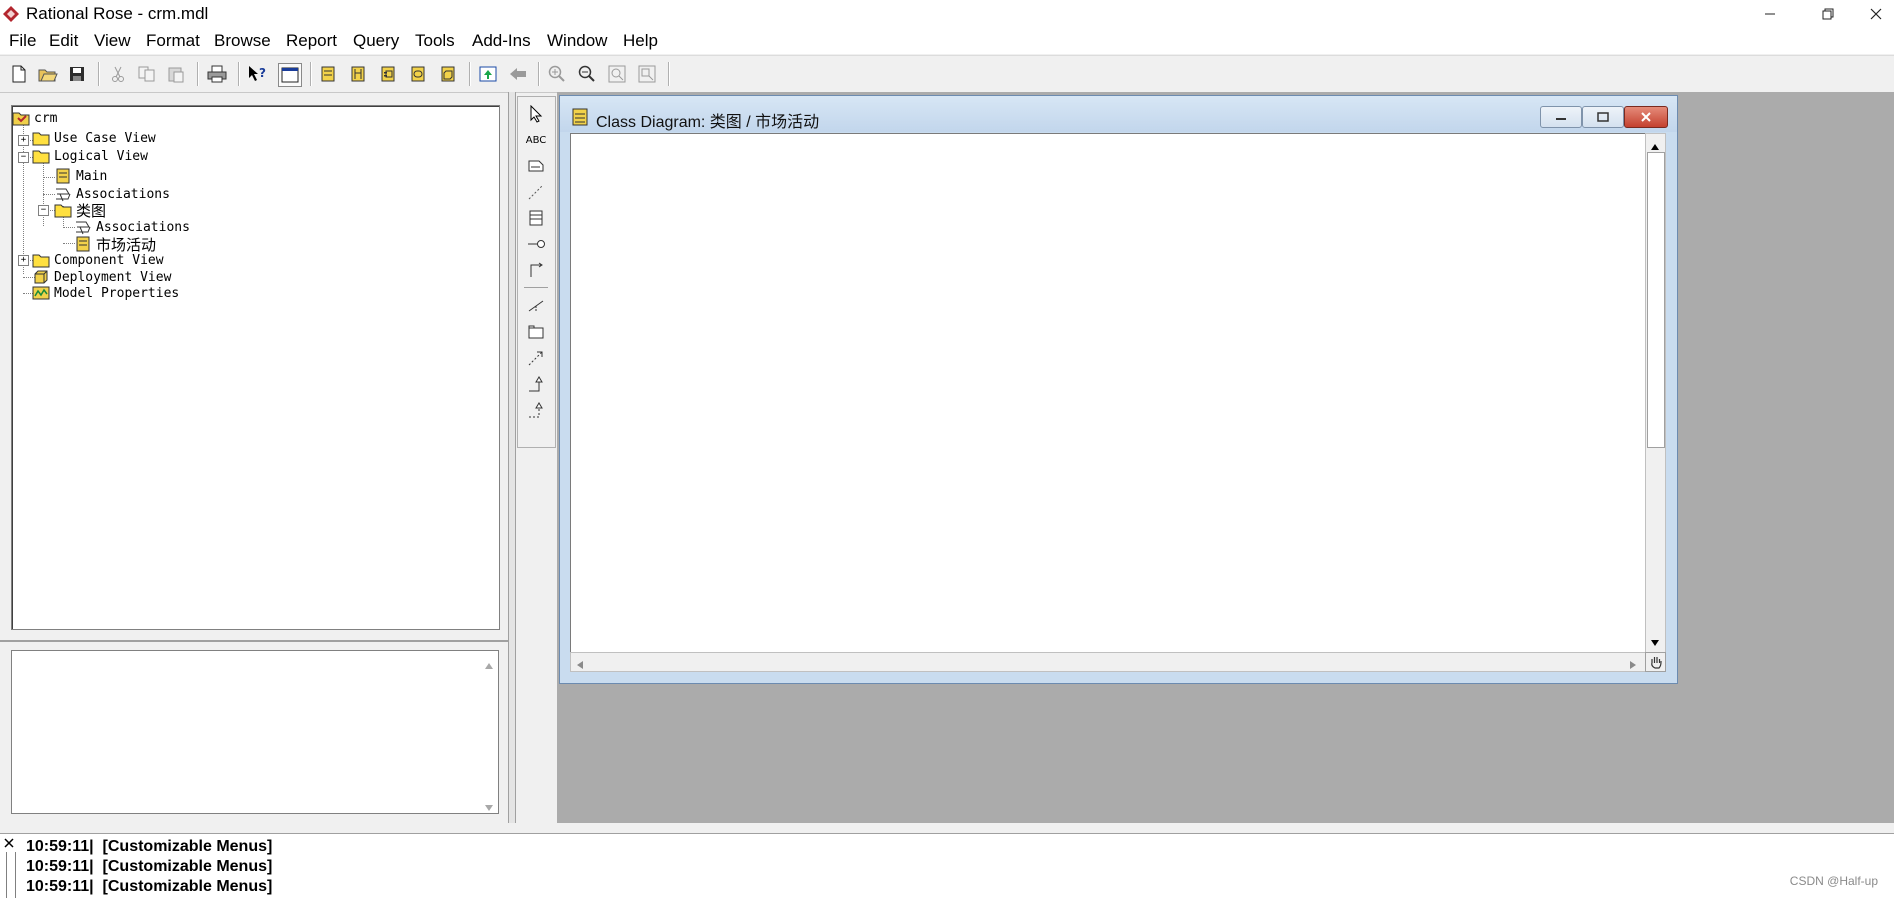  I want to click on menu-file: File, so click(22, 41).